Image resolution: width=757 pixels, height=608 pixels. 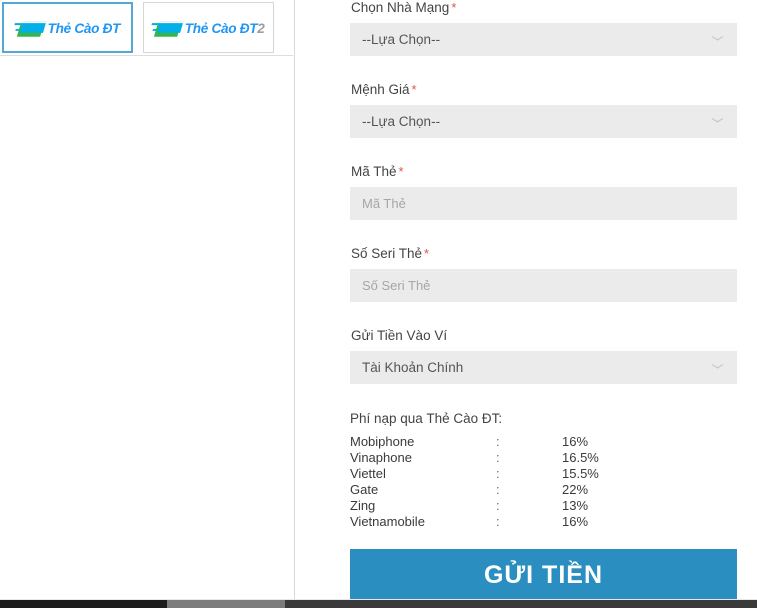 What do you see at coordinates (401, 121) in the screenshot?
I see `denomination-select-value: --Lựa Chọn--` at bounding box center [401, 121].